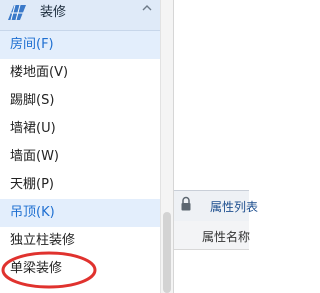  I want to click on tree-item-label: 踢脚(S), so click(32, 100).